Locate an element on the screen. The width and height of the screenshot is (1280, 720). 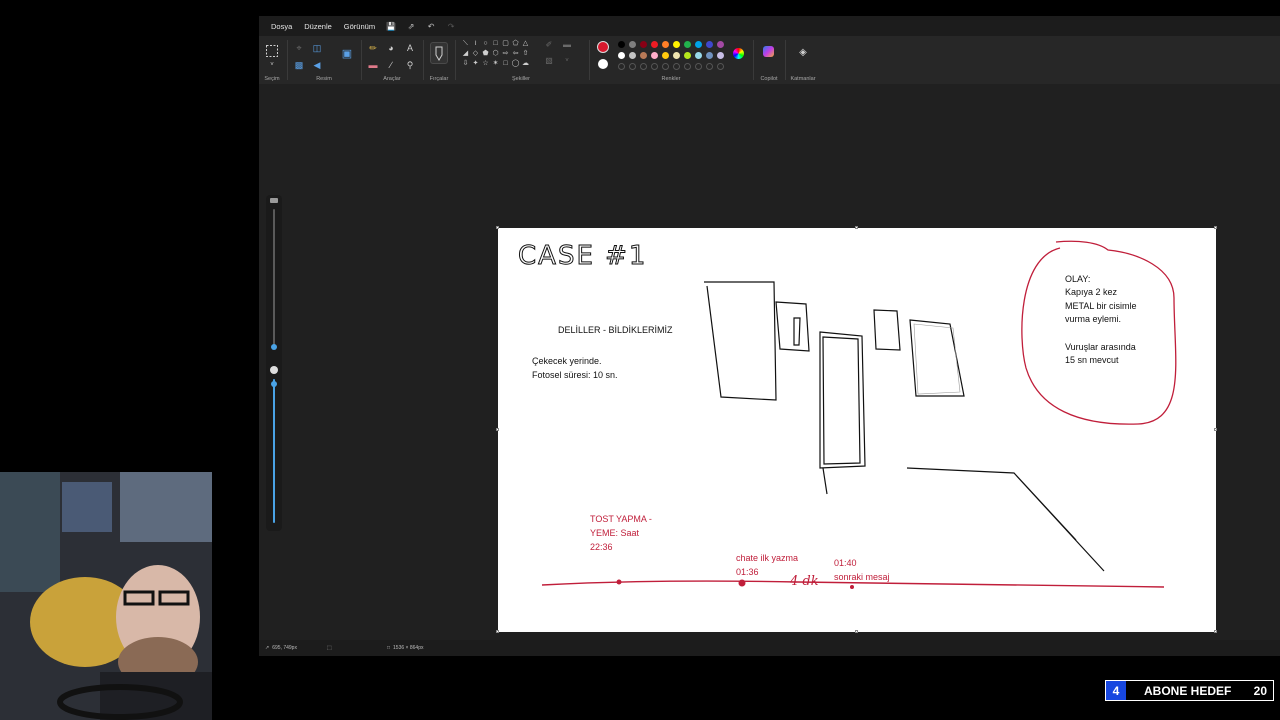
share-icon: ⇗ is located at coordinates (411, 26).